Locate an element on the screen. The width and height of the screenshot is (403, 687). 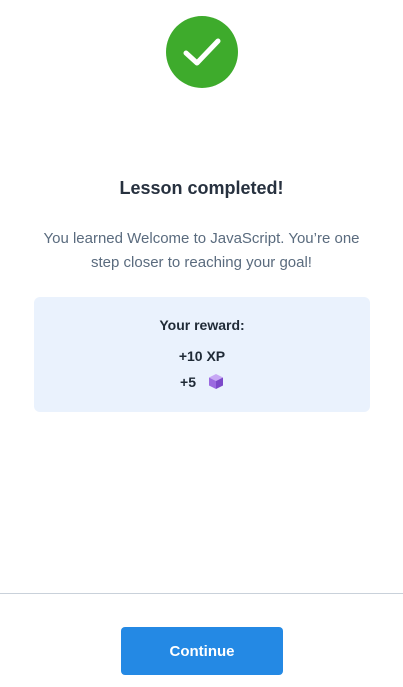
lesson-title: Lesson completed! is located at coordinates (201, 188).